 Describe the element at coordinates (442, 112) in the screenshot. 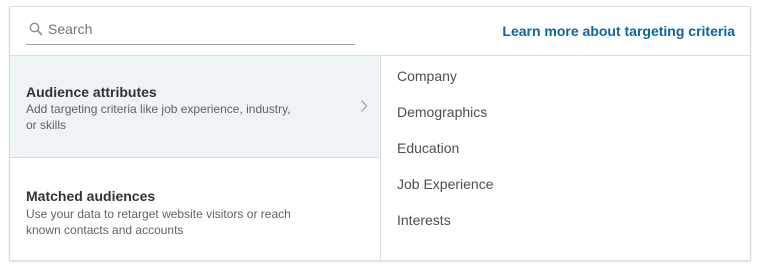

I see `category-item-demographics: Demographics` at that location.